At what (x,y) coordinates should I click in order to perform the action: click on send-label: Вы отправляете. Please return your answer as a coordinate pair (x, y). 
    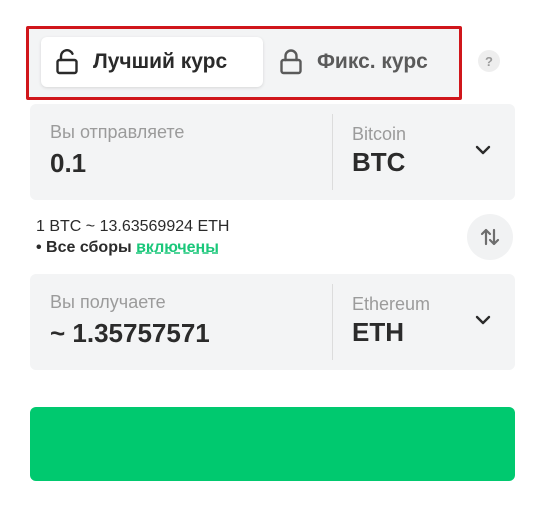
    Looking at the image, I should click on (117, 132).